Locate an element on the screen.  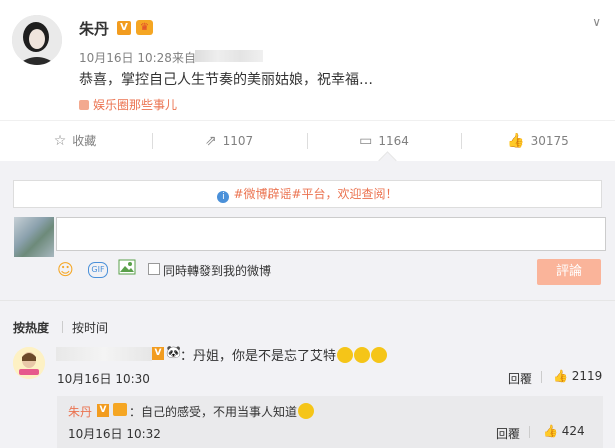
my-avatar is located at coordinates (34, 237).